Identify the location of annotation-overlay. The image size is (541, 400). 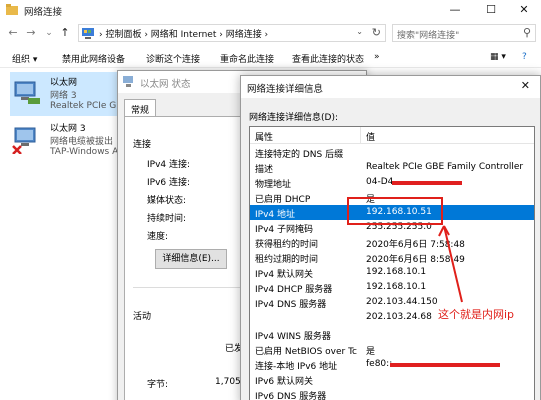
(405, 250).